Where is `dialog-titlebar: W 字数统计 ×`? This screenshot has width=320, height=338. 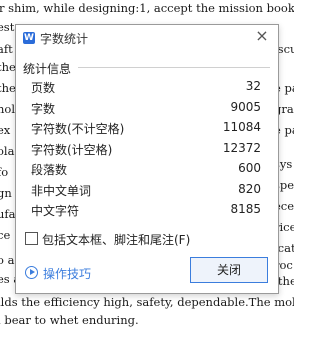 dialog-titlebar: W 字数统计 × is located at coordinates (147, 38).